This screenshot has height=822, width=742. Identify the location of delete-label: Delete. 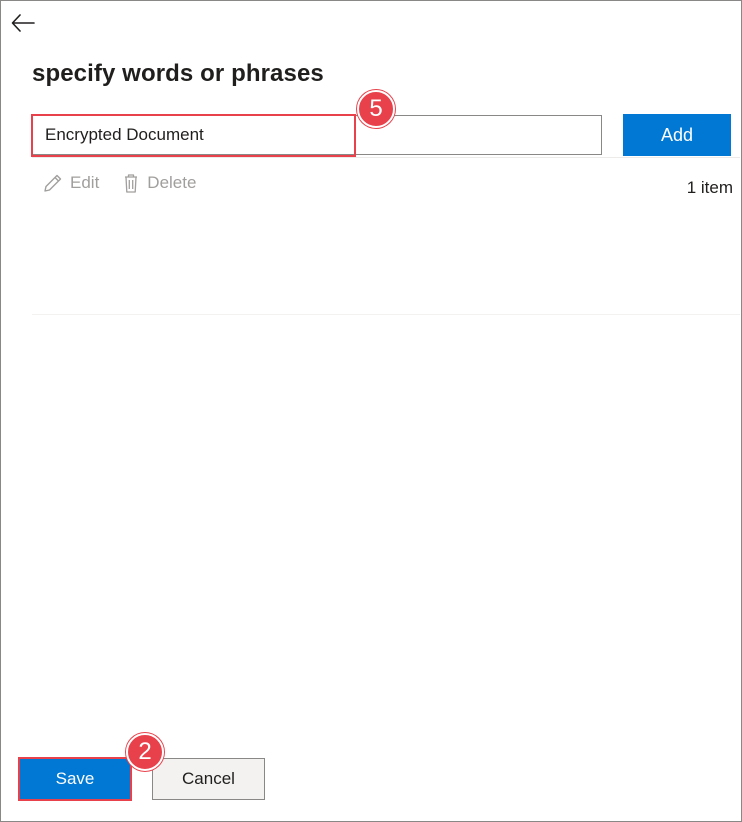
(172, 182).